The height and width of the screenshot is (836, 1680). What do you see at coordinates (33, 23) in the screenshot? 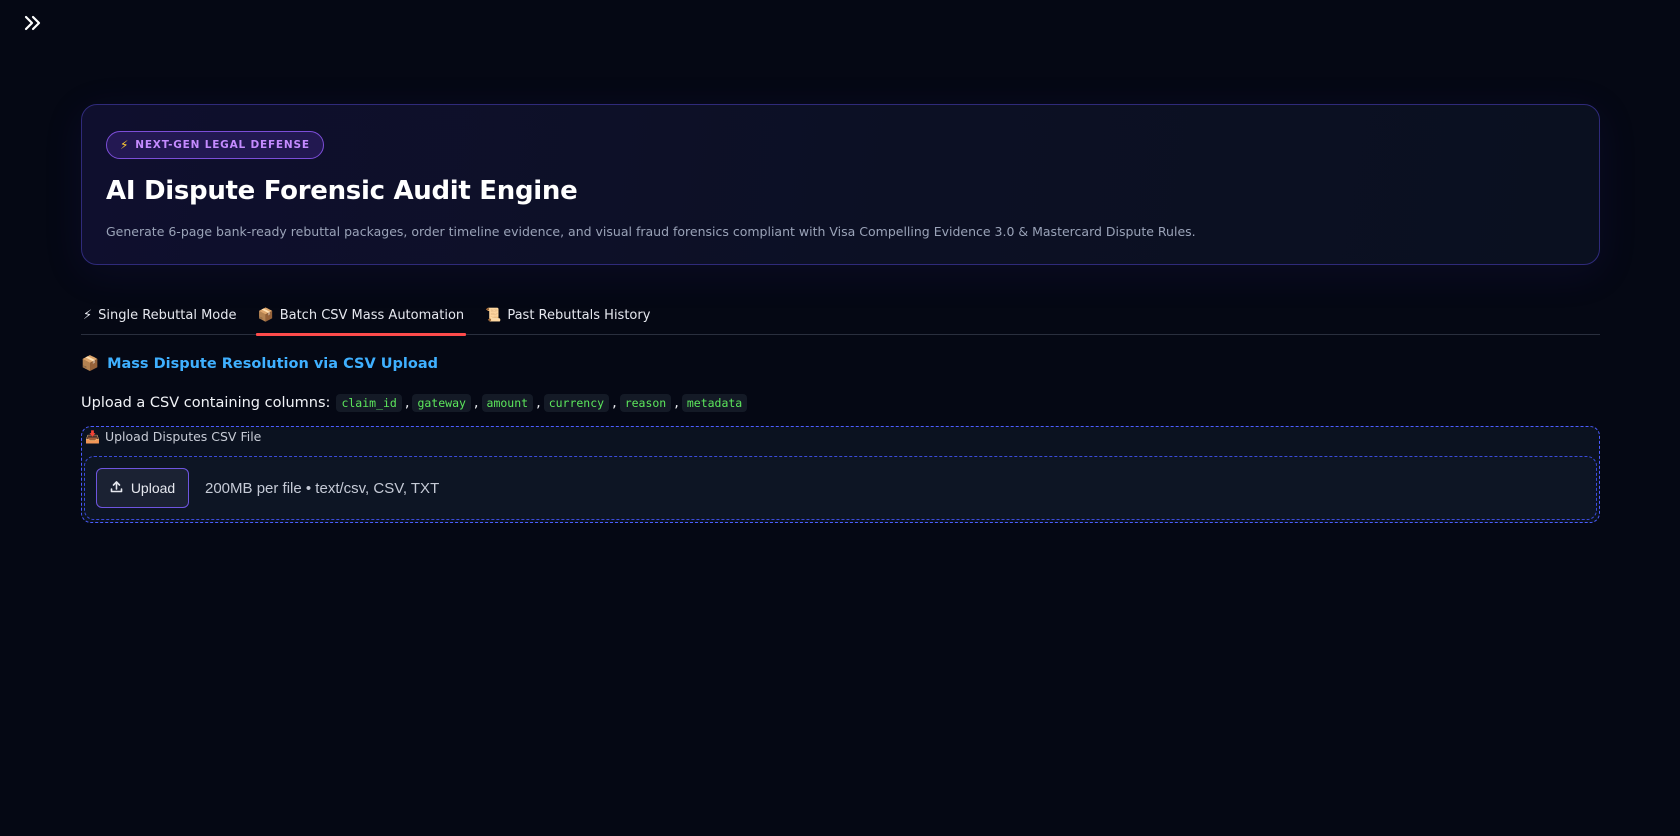
I see `expand-sidebar-icon` at bounding box center [33, 23].